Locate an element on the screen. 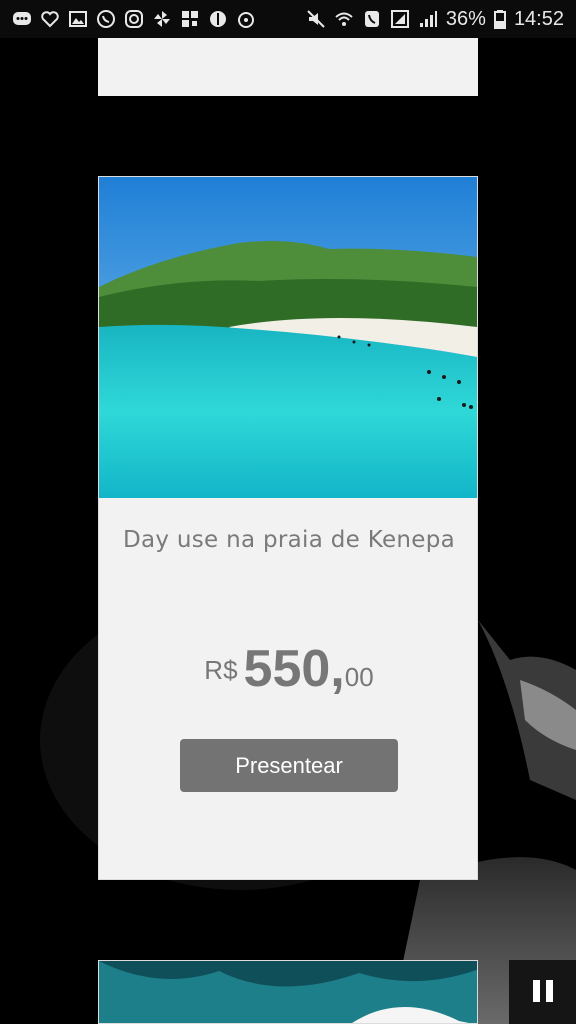  status-bar-notifications is located at coordinates (134, 19).